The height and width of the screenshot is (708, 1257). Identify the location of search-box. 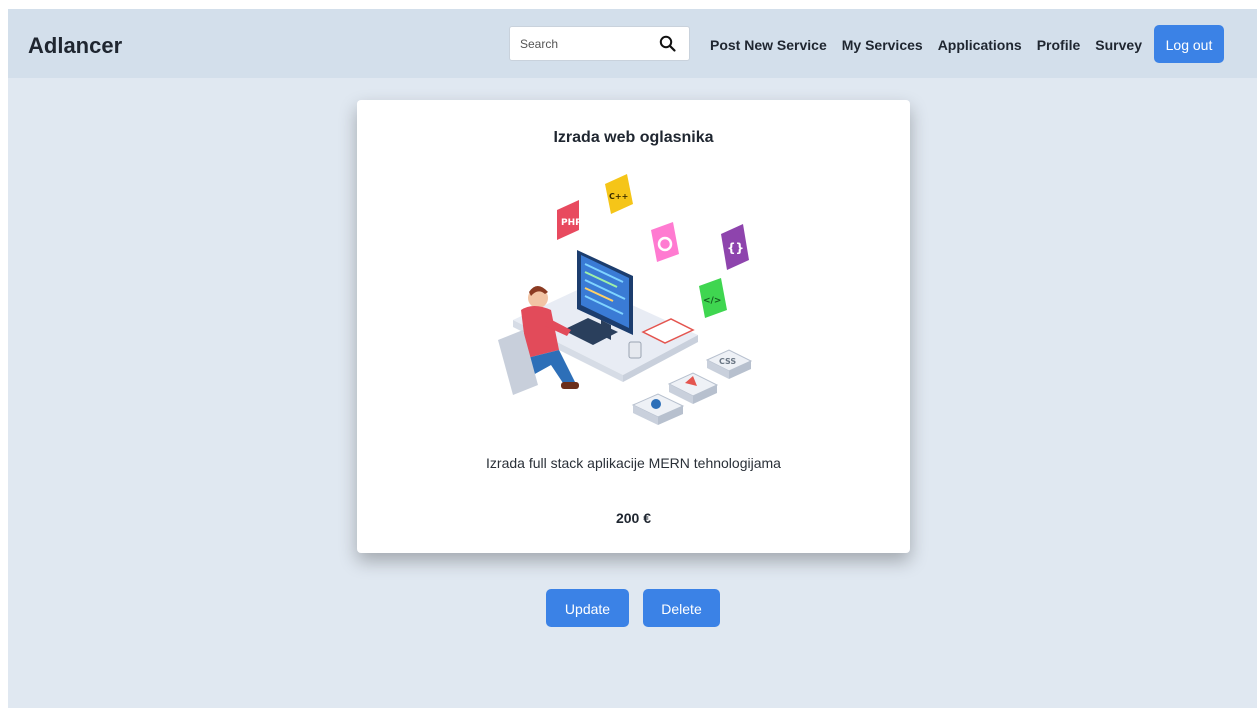
(599, 43).